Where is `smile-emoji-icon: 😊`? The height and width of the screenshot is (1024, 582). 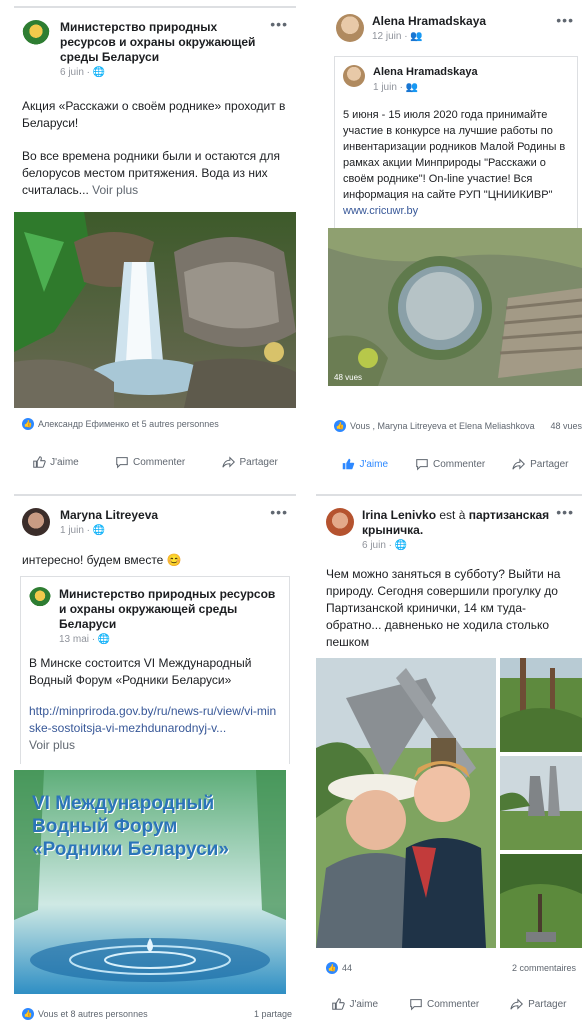 smile-emoji-icon: 😊 is located at coordinates (174, 560).